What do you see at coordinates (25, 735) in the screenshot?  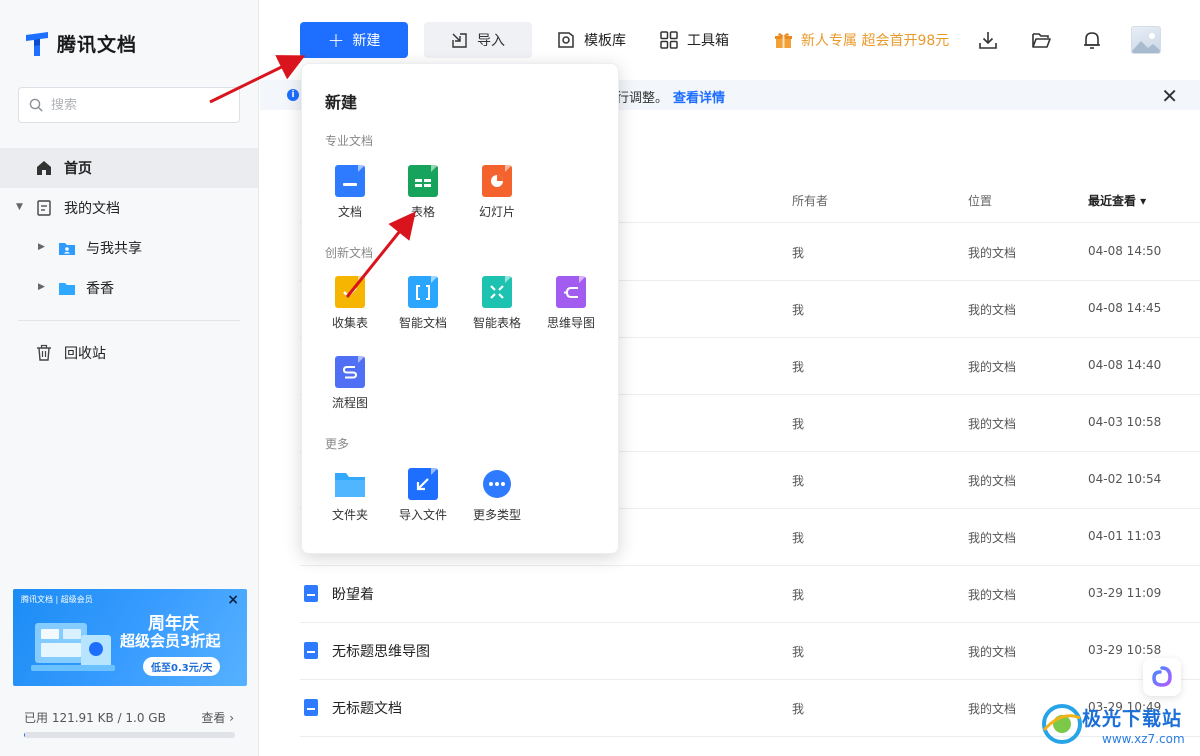 I see `storage-progress-fill` at bounding box center [25, 735].